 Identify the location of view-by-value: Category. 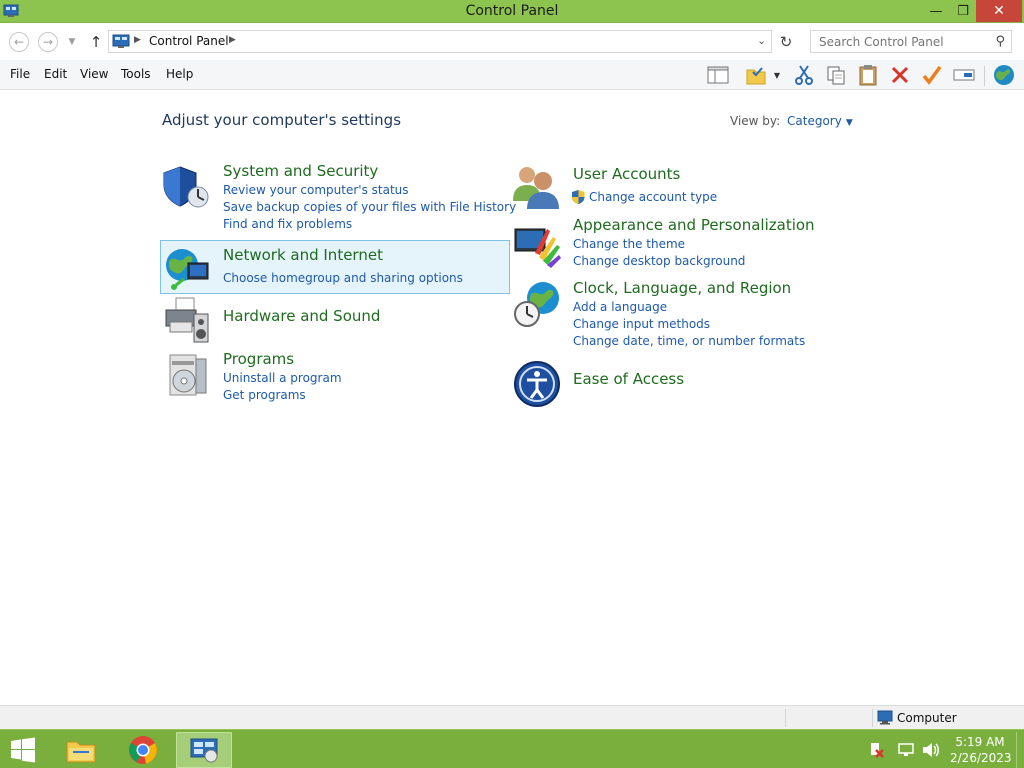
(814, 121).